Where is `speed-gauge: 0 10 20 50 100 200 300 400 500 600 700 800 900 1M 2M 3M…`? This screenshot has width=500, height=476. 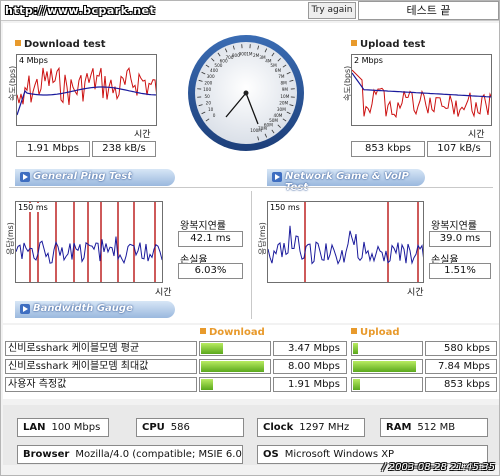
speed-gauge: 0 10 20 50 100 200 300 400 500 600 700 800 900 1M 2M 3M… is located at coordinates (246, 93).